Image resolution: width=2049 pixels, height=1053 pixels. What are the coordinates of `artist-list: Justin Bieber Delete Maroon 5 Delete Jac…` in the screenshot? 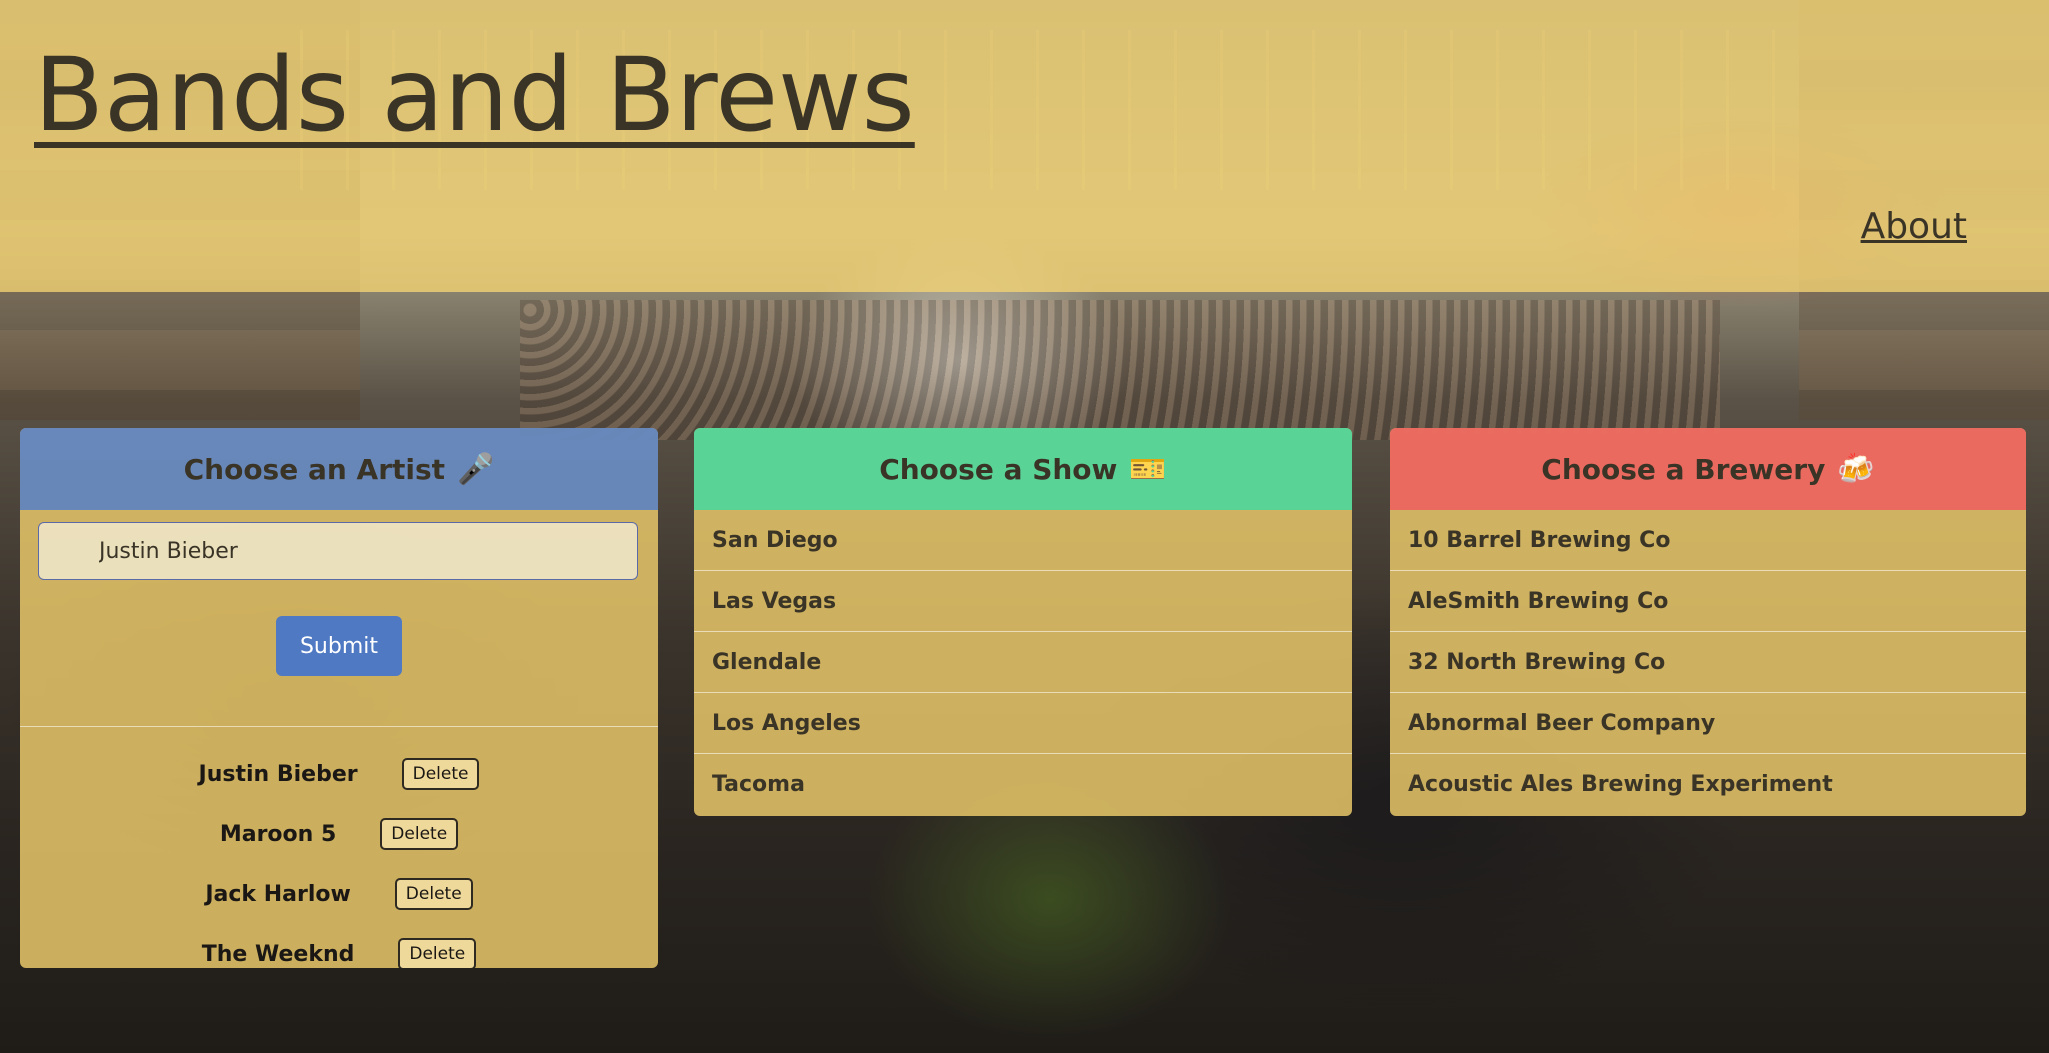 It's located at (339, 856).